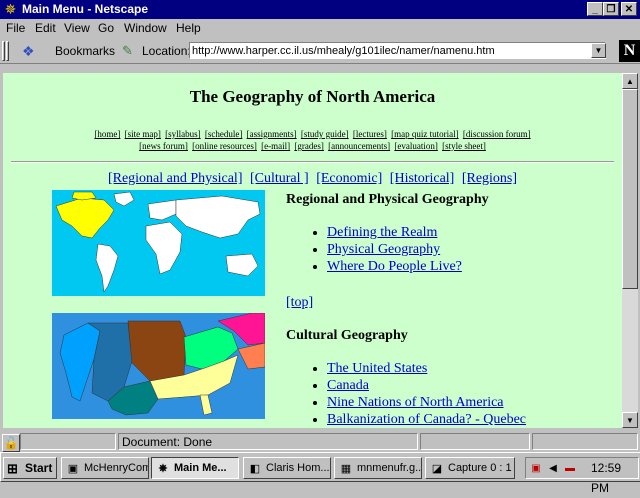 This screenshot has height=498, width=640. I want to click on url-dropdown-button: ▼, so click(598, 50).